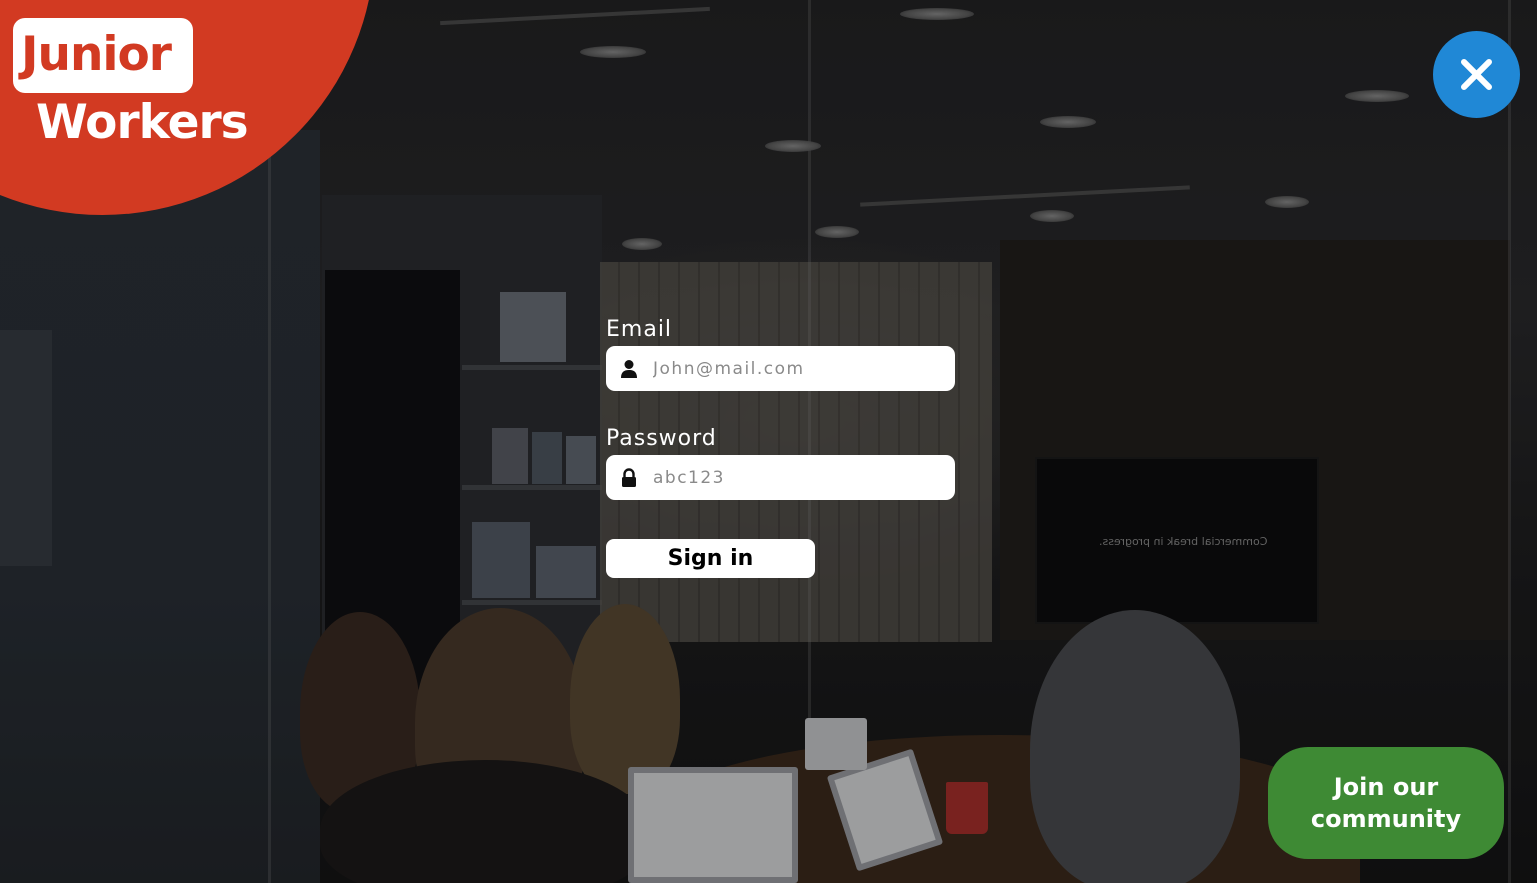 This screenshot has height=883, width=1537. I want to click on lock-icon, so click(629, 477).